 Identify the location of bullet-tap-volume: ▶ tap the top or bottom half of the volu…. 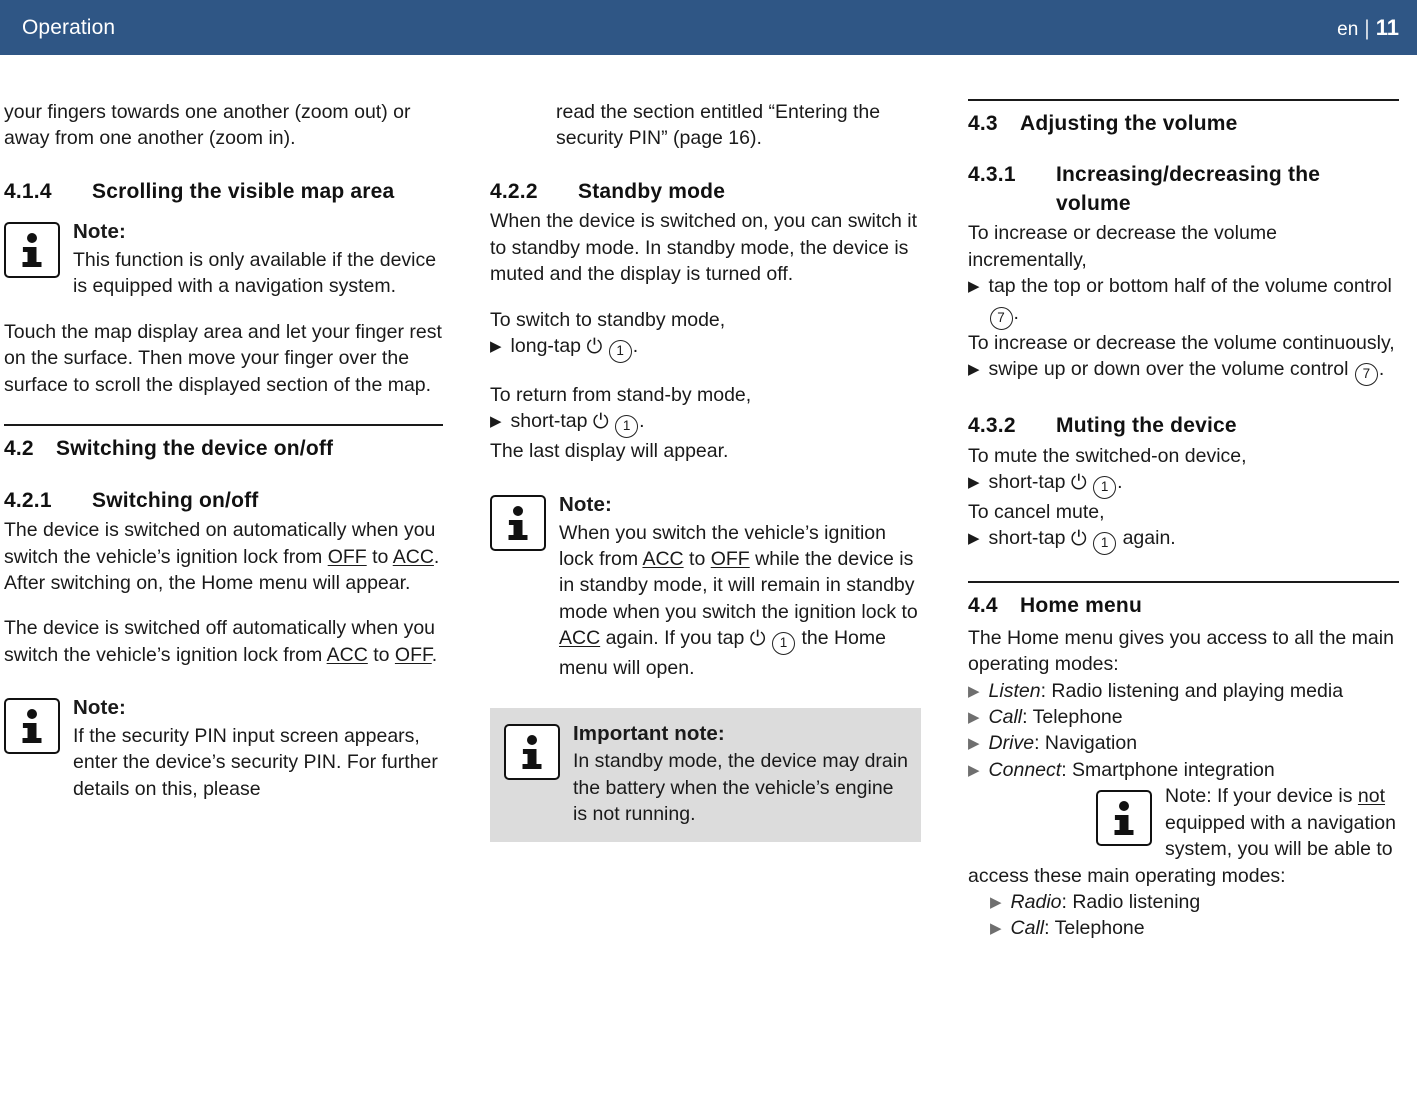
(1183, 301).